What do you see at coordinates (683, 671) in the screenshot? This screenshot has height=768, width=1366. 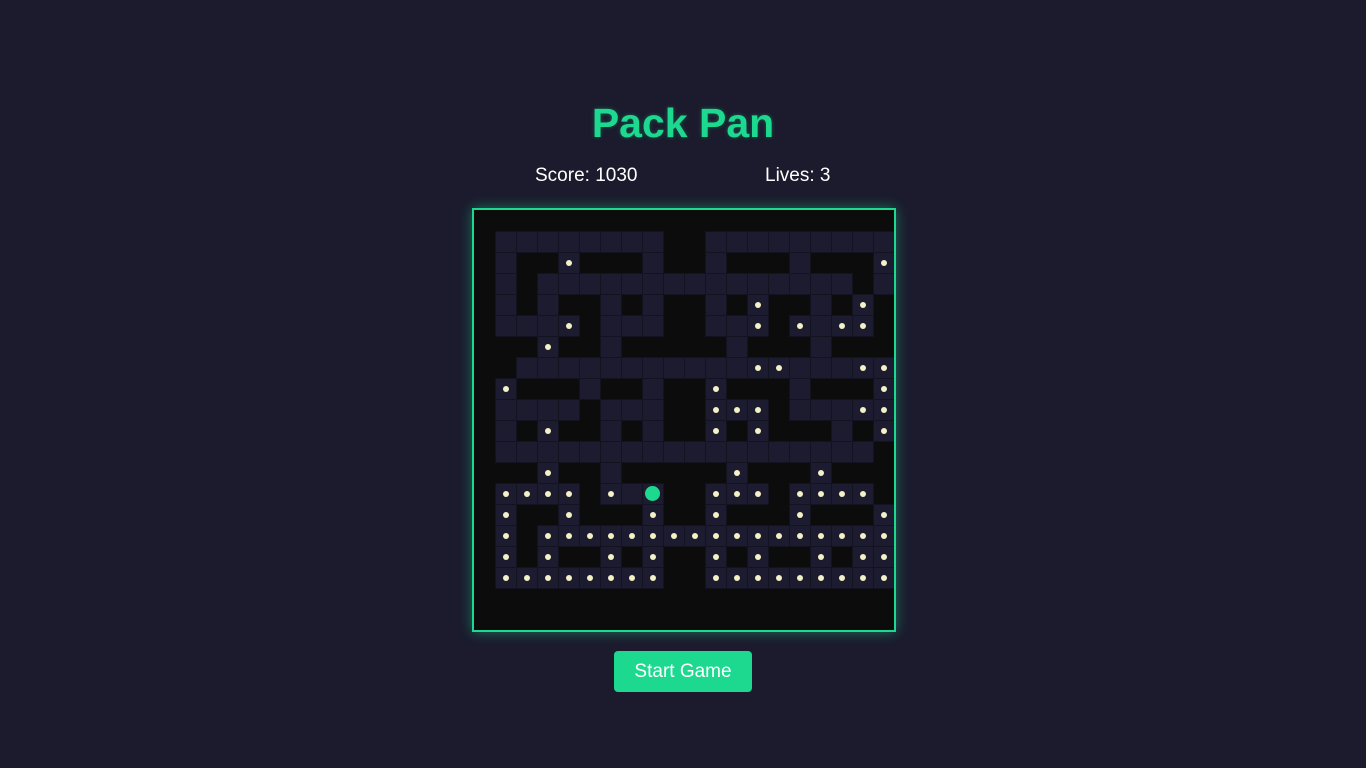 I see `start-game-button: Start Game` at bounding box center [683, 671].